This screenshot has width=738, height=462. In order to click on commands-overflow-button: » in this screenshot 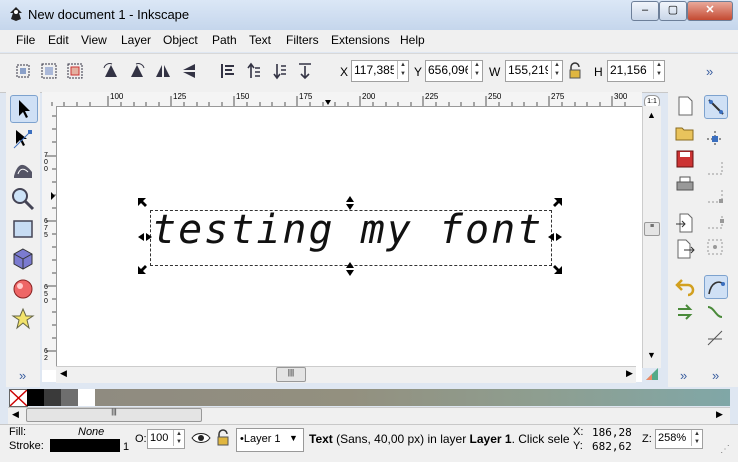, I will do `click(683, 375)`.